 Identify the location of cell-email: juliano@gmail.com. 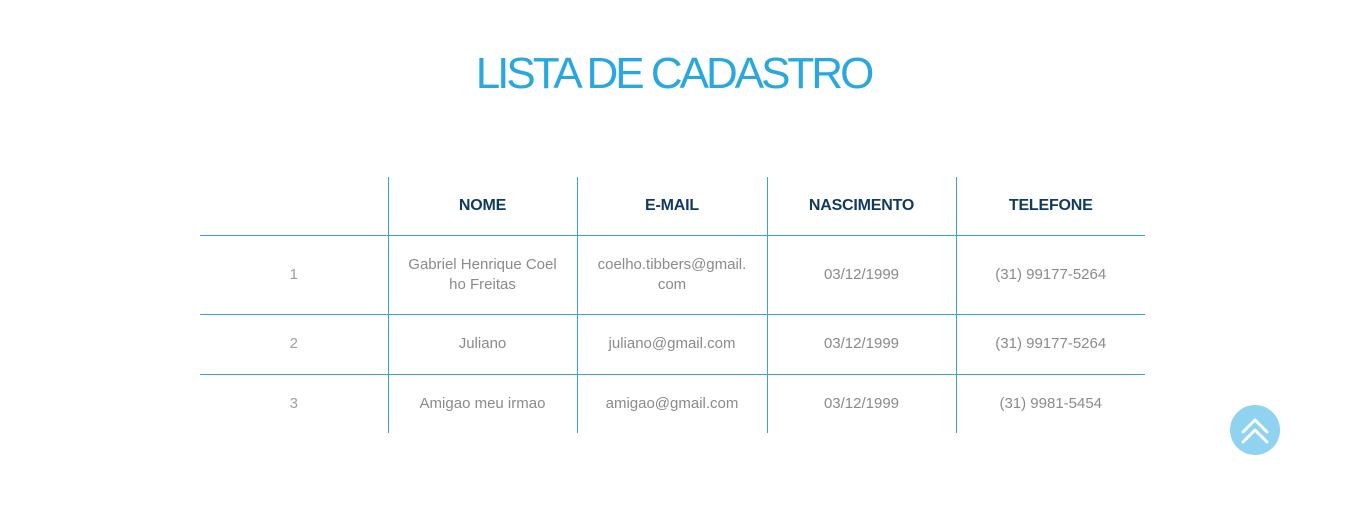
(671, 344).